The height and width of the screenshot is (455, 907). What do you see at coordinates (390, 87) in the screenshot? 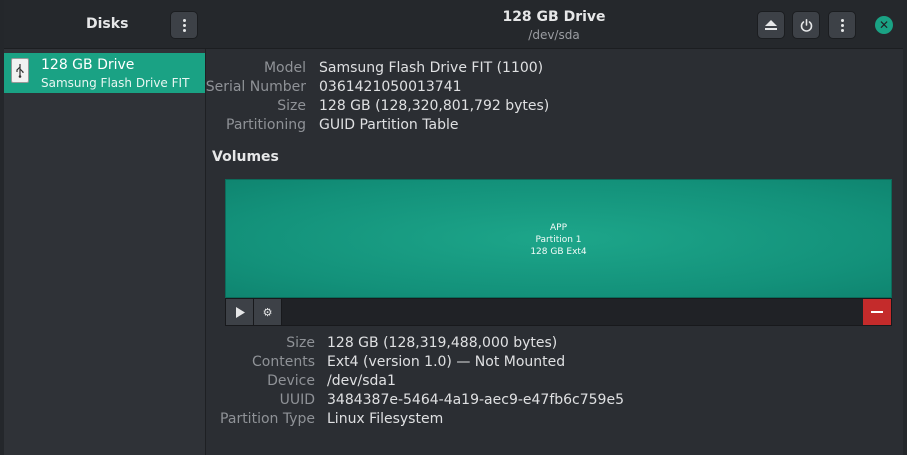
I see `serial-value: 0361421050013741` at bounding box center [390, 87].